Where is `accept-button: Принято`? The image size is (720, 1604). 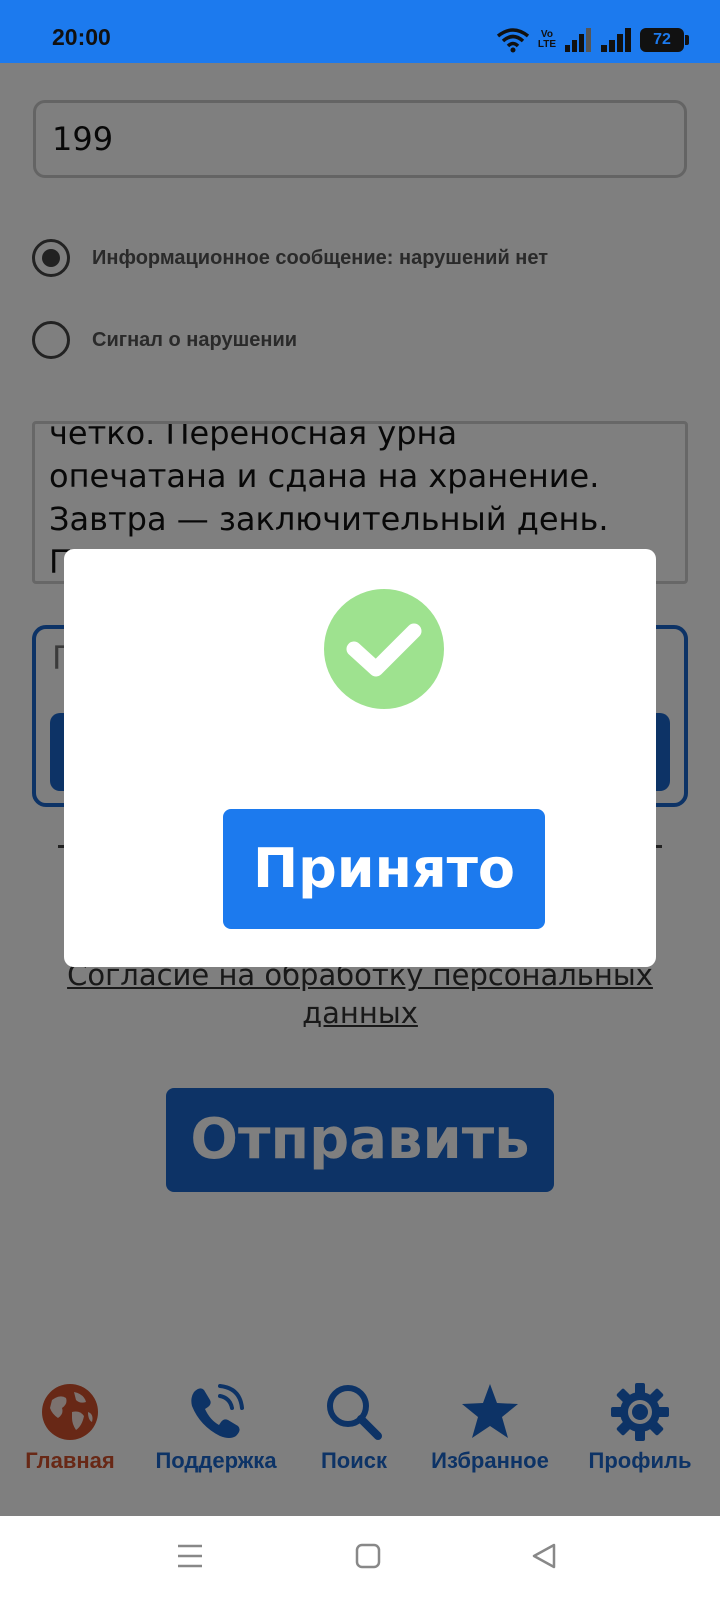 accept-button: Принято is located at coordinates (384, 869).